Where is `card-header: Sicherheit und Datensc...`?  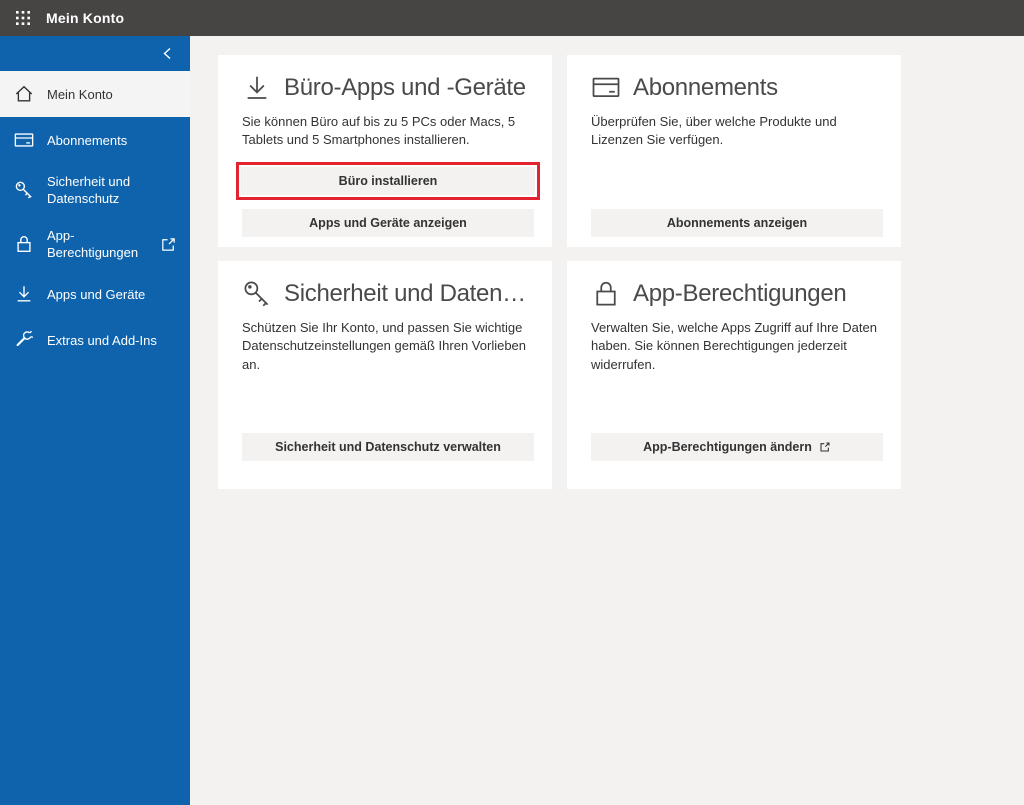 card-header: Sicherheit und Datensc... is located at coordinates (388, 294).